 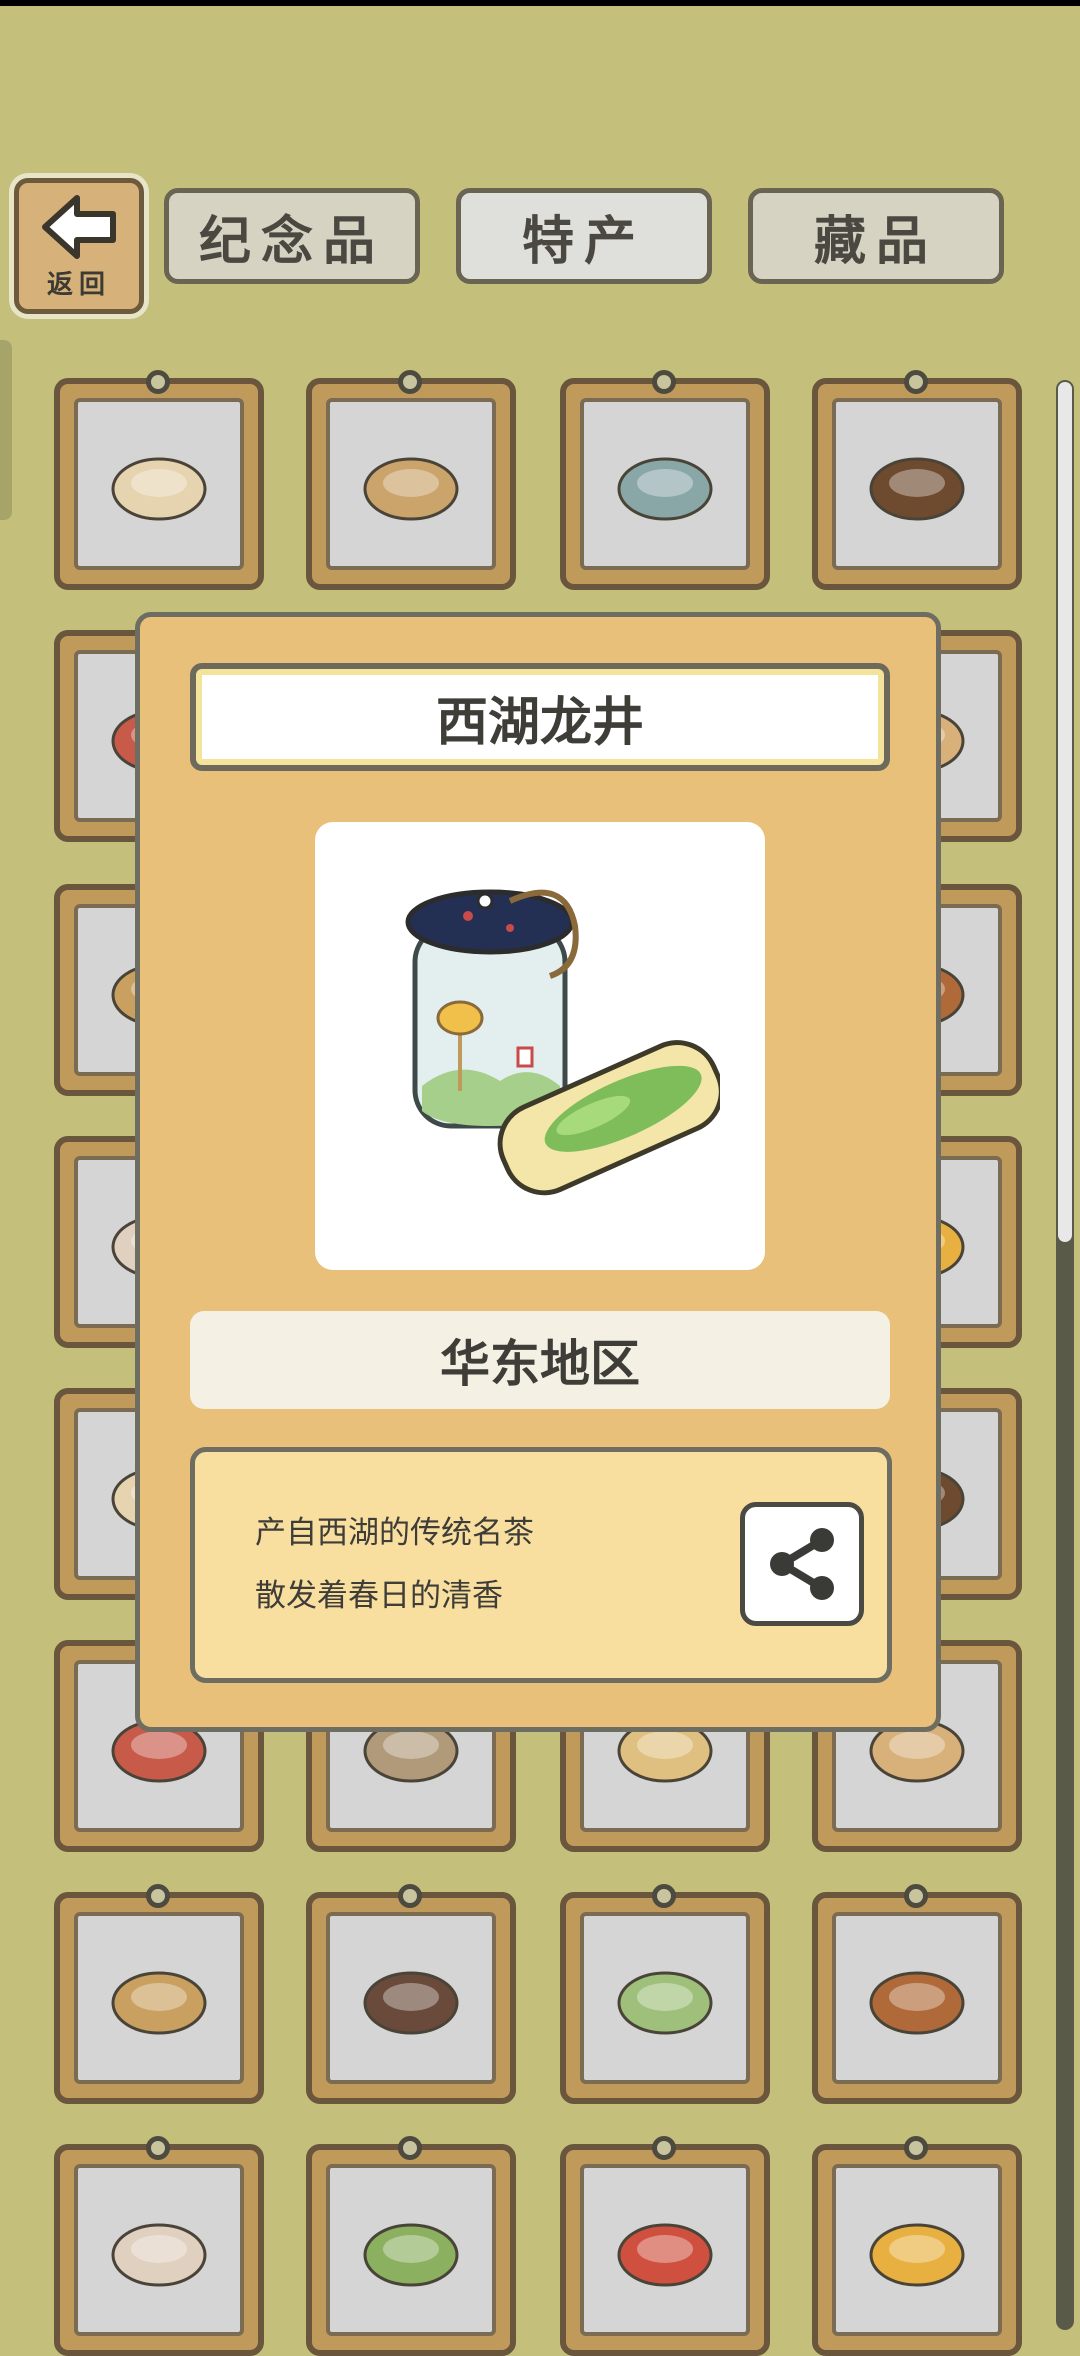 I want to click on longjing-tea-icon, so click(x=665, y=489).